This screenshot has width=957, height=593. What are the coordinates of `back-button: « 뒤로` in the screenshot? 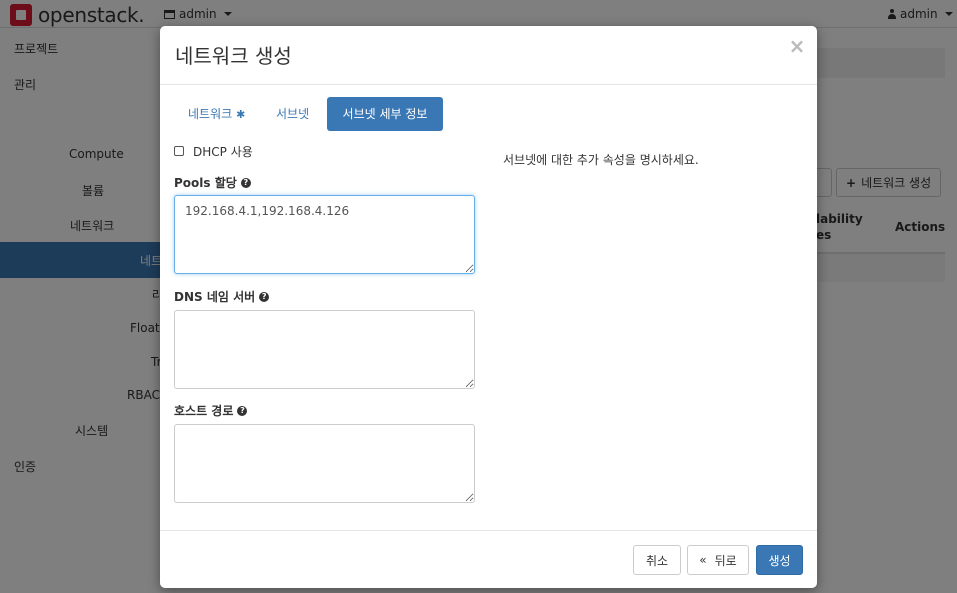 It's located at (718, 560).